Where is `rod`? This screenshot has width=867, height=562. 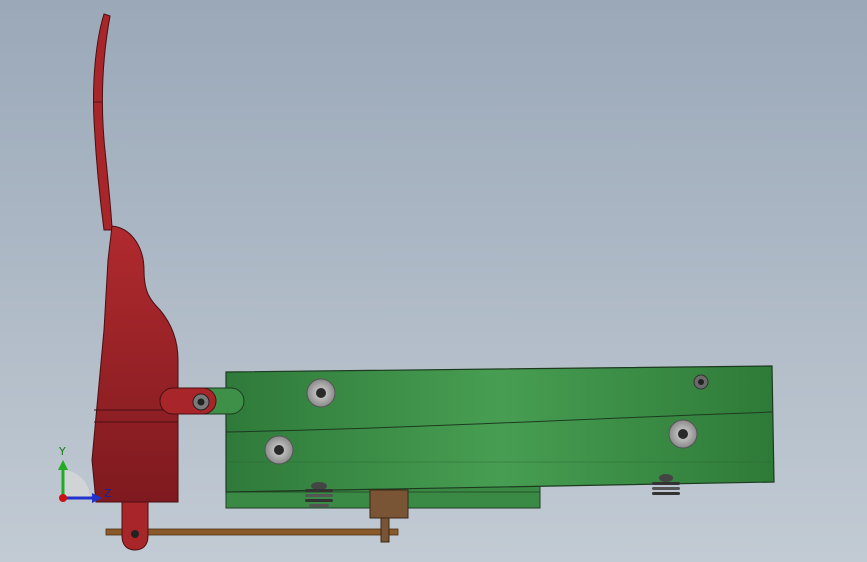
rod is located at coordinates (252, 532).